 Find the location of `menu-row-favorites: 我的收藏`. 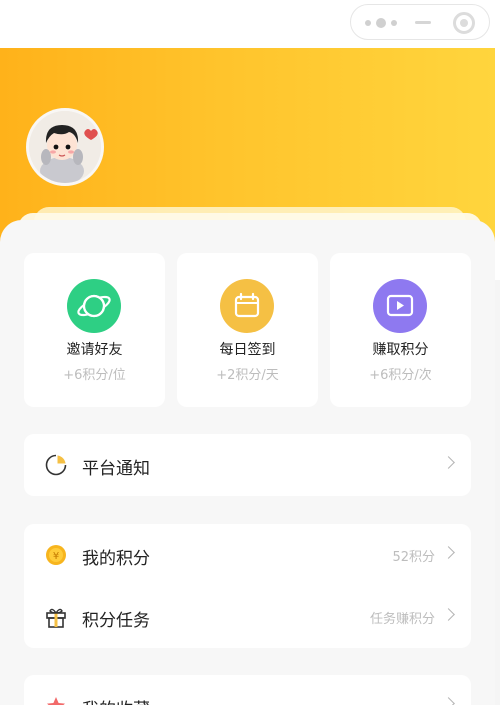

menu-row-favorites: 我的收藏 is located at coordinates (247, 690).